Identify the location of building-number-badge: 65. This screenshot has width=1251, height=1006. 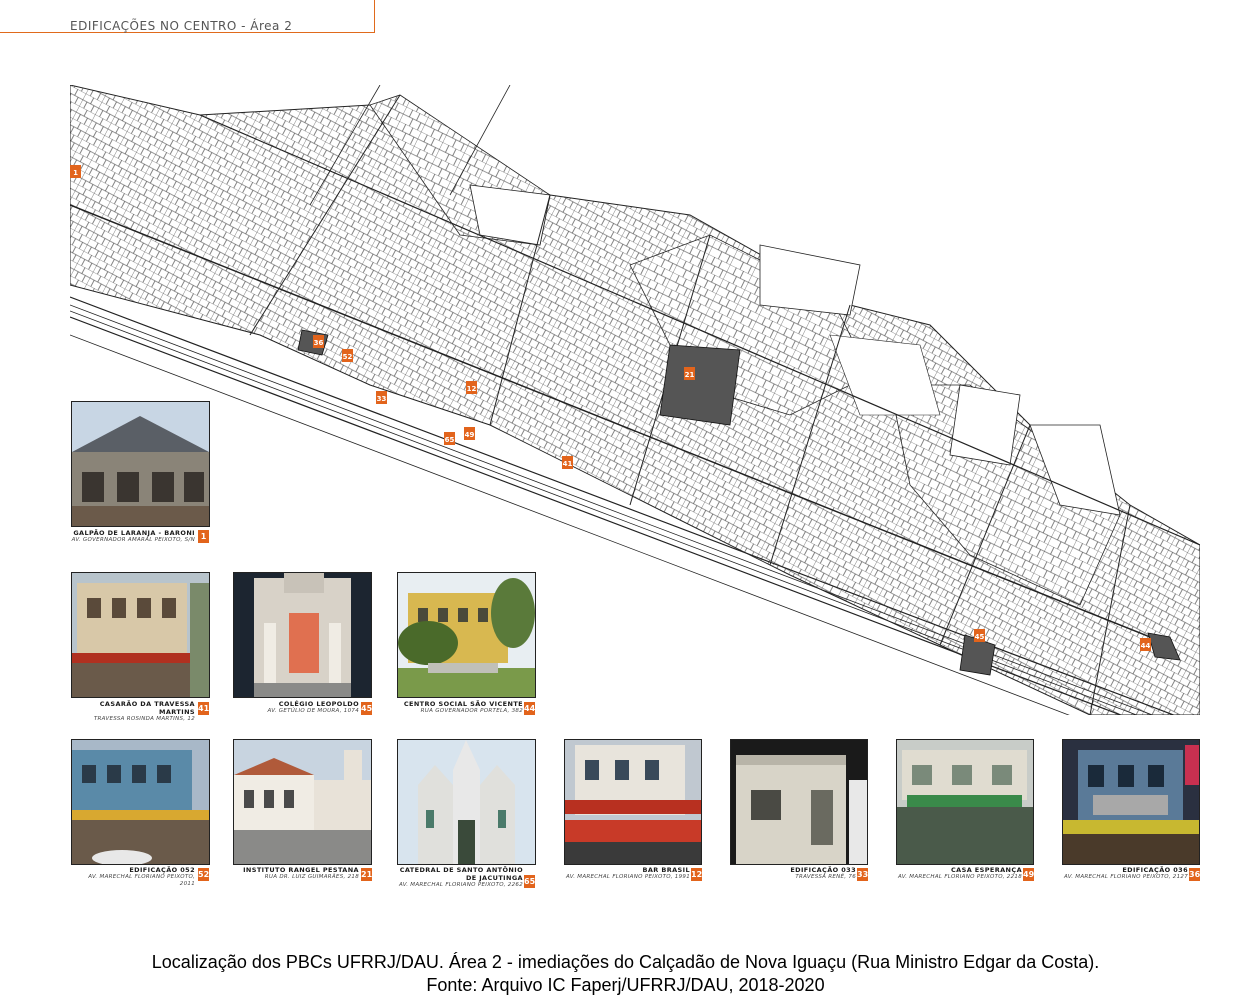
(530, 881).